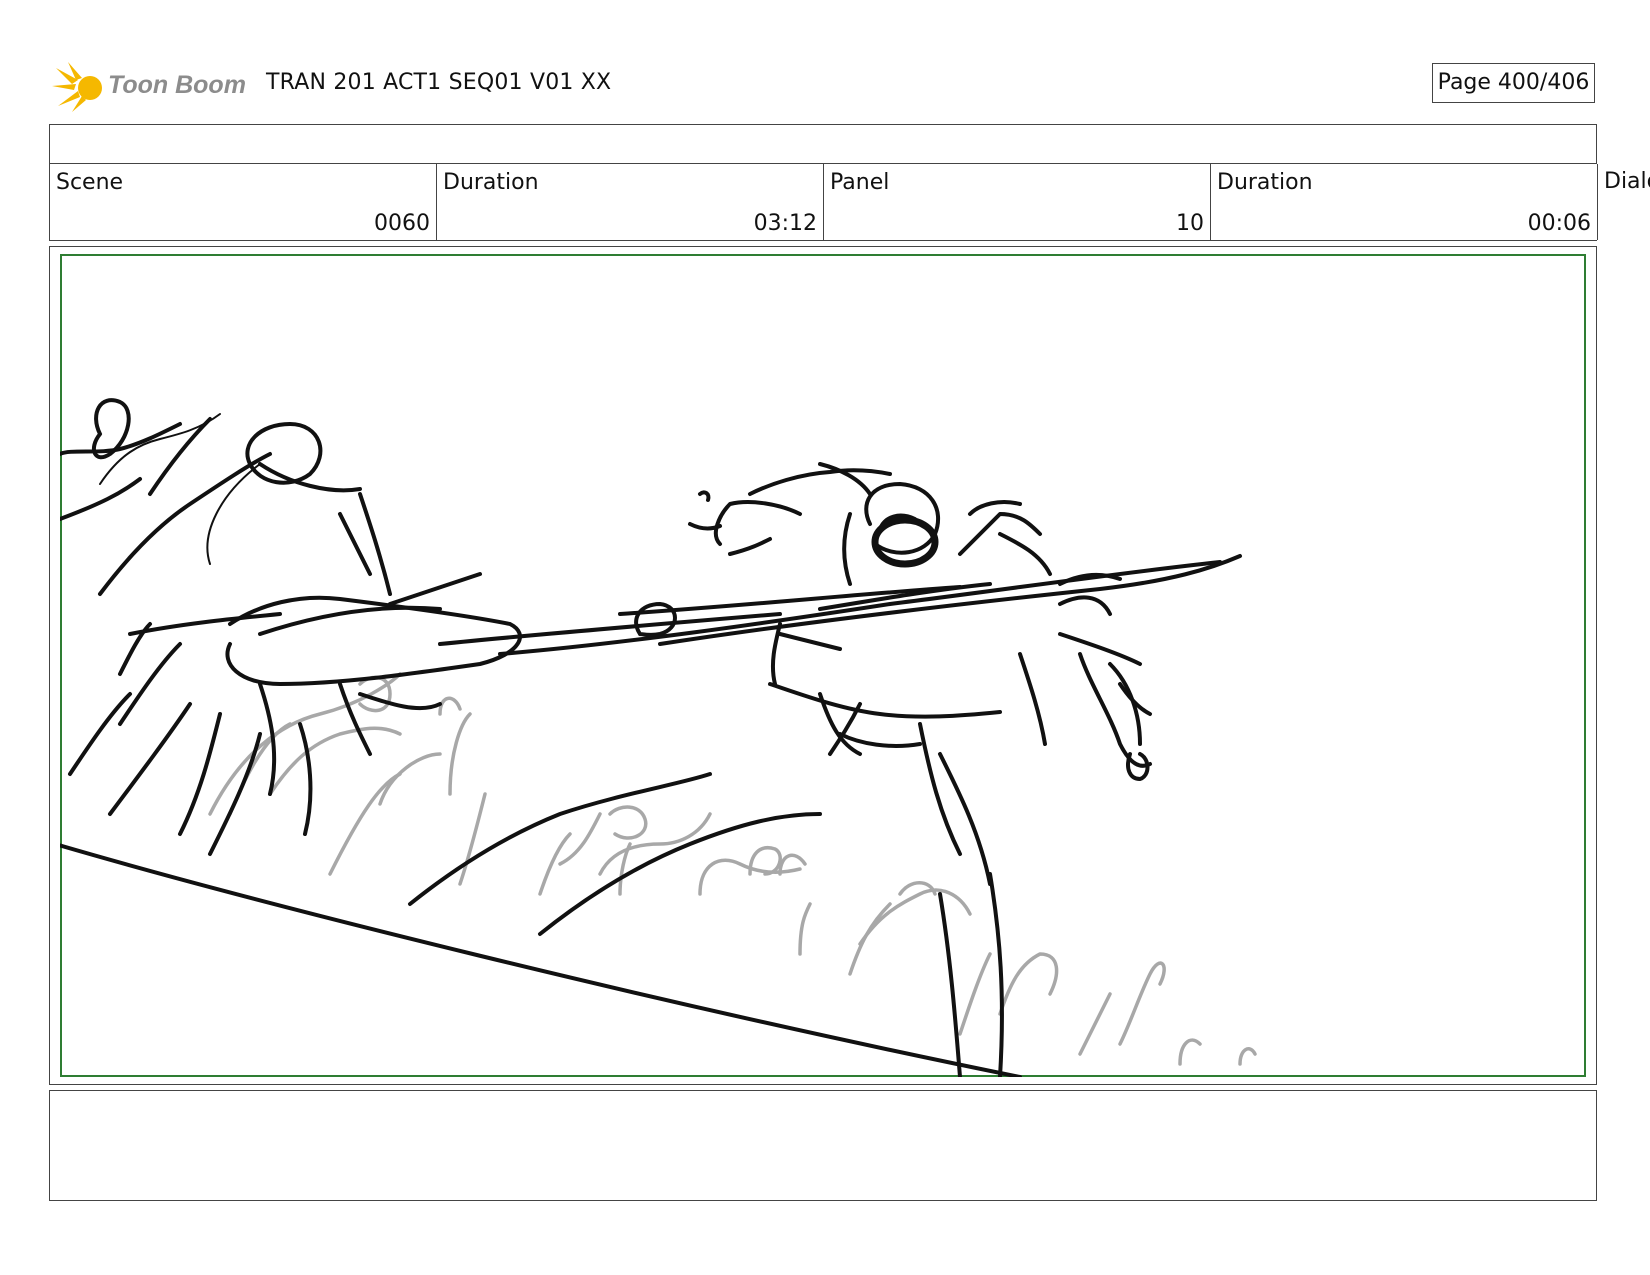  I want to click on dialog-label: Dialog, so click(1627, 181).